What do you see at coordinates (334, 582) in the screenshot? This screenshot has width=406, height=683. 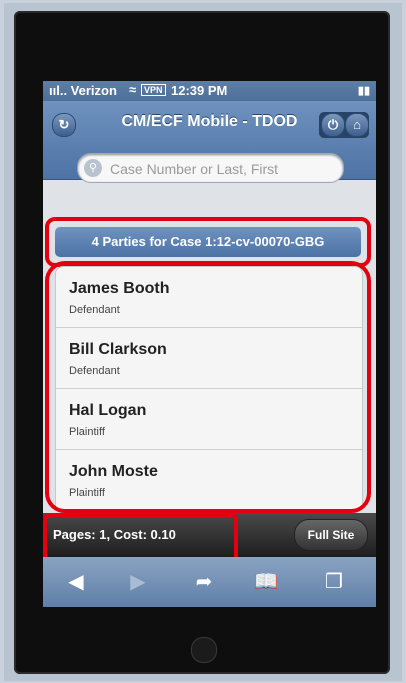 I see `tabs-icon: ❐` at bounding box center [334, 582].